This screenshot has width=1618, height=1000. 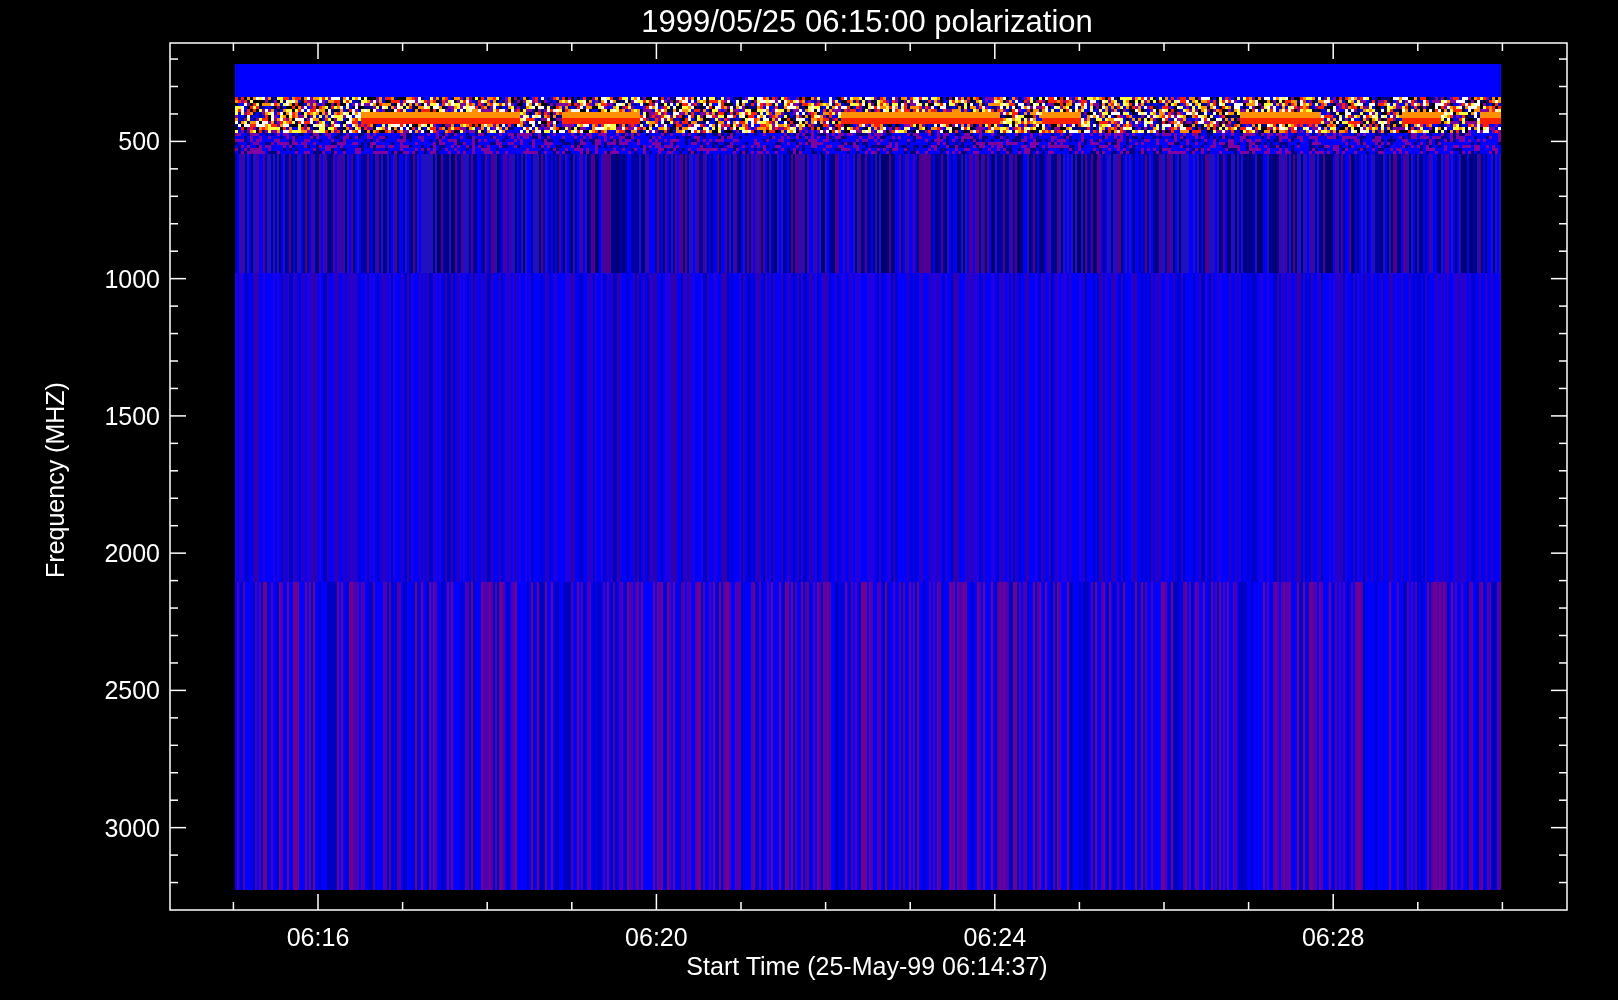 I want to click on y-tick-label: 1000, so click(x=132, y=278).